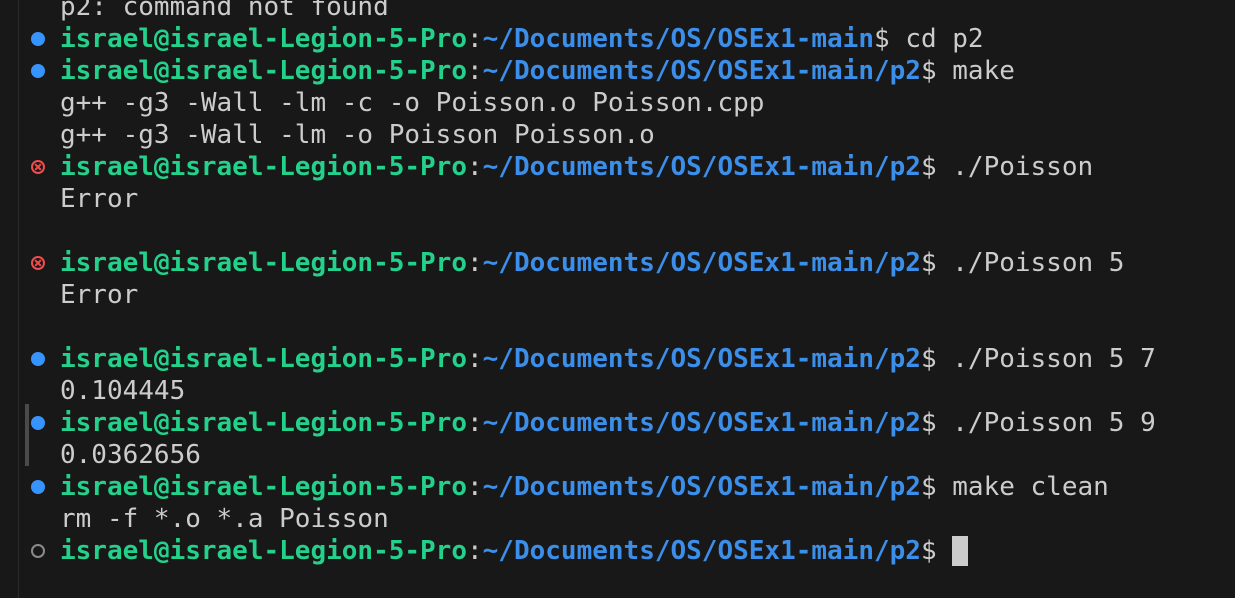  I want to click on command-text: make, so click(983, 71).